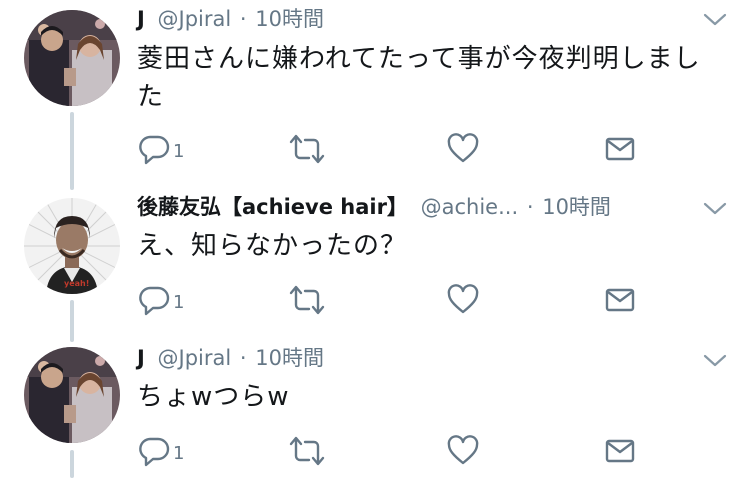 The height and width of the screenshot is (478, 750). I want to click on tweet-text: え、知らなかったの？, so click(432, 246).